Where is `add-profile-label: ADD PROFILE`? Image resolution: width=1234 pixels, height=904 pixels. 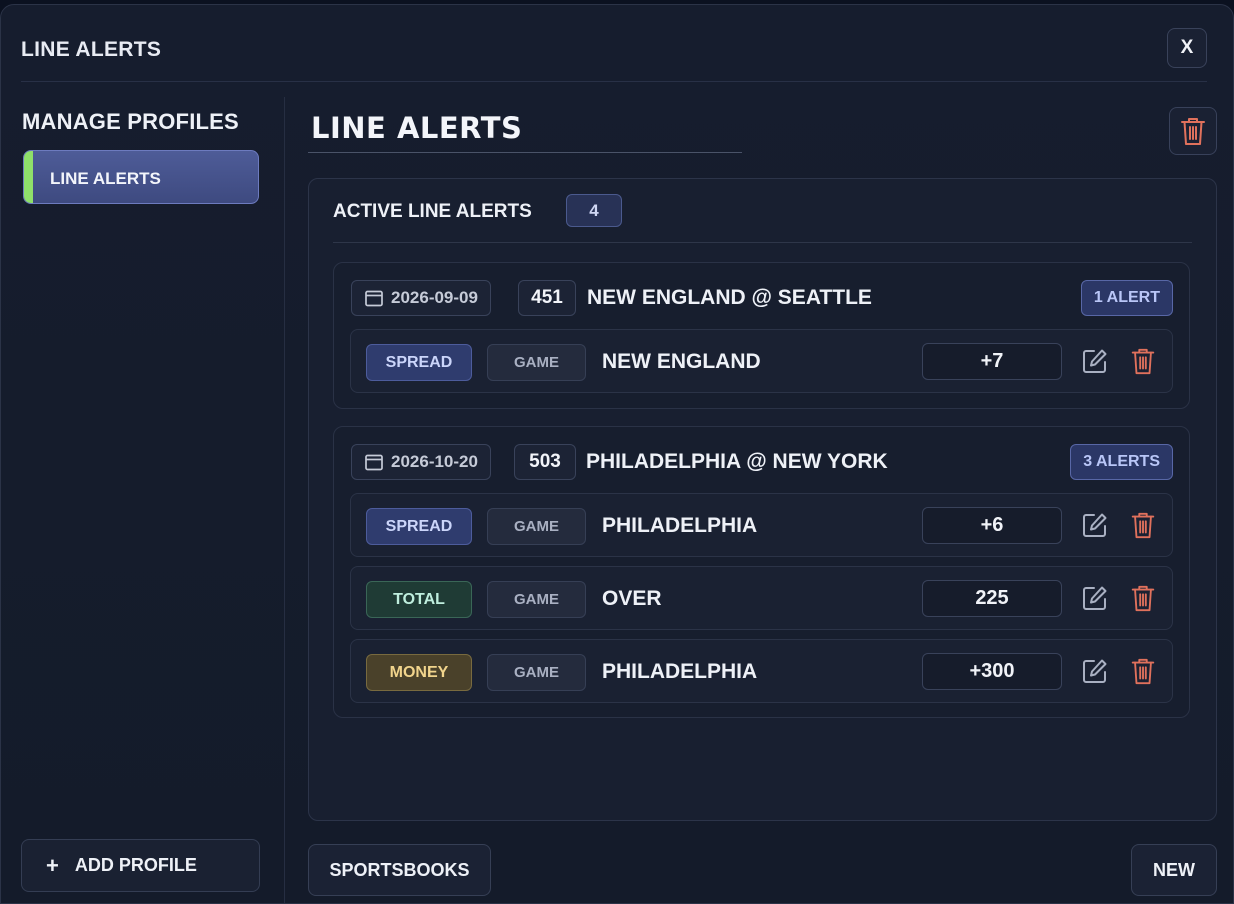 add-profile-label: ADD PROFILE is located at coordinates (135, 865).